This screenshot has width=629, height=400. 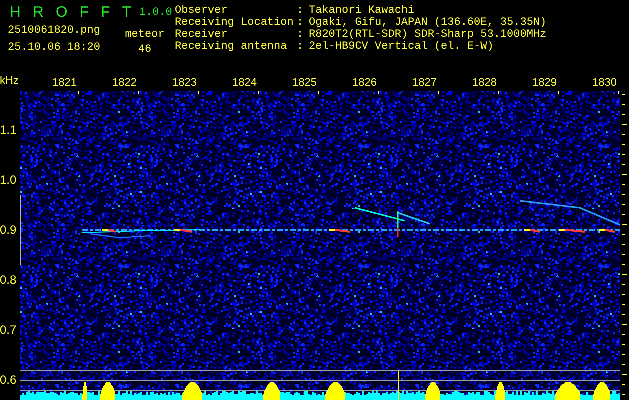 What do you see at coordinates (424, 83) in the screenshot?
I see `axis-tick-label: 1827` at bounding box center [424, 83].